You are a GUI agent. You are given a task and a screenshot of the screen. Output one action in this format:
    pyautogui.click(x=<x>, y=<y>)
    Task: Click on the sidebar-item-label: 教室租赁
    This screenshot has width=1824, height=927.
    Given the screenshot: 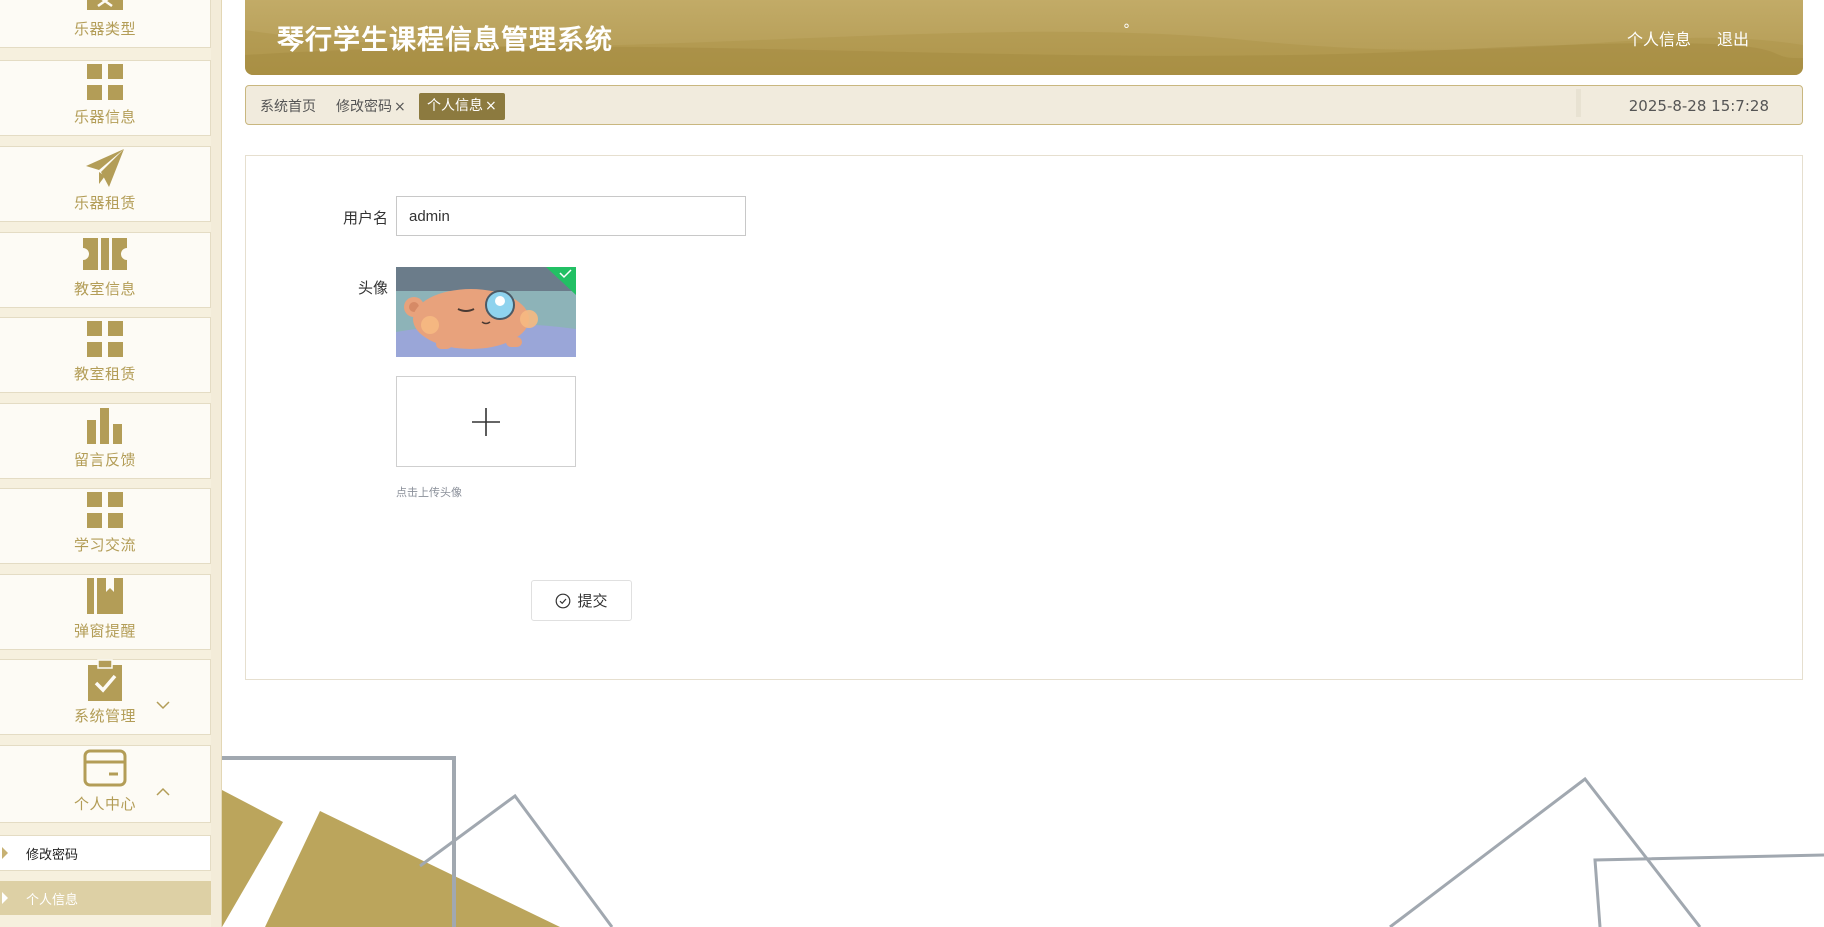 What is the action you would take?
    pyautogui.click(x=104, y=374)
    